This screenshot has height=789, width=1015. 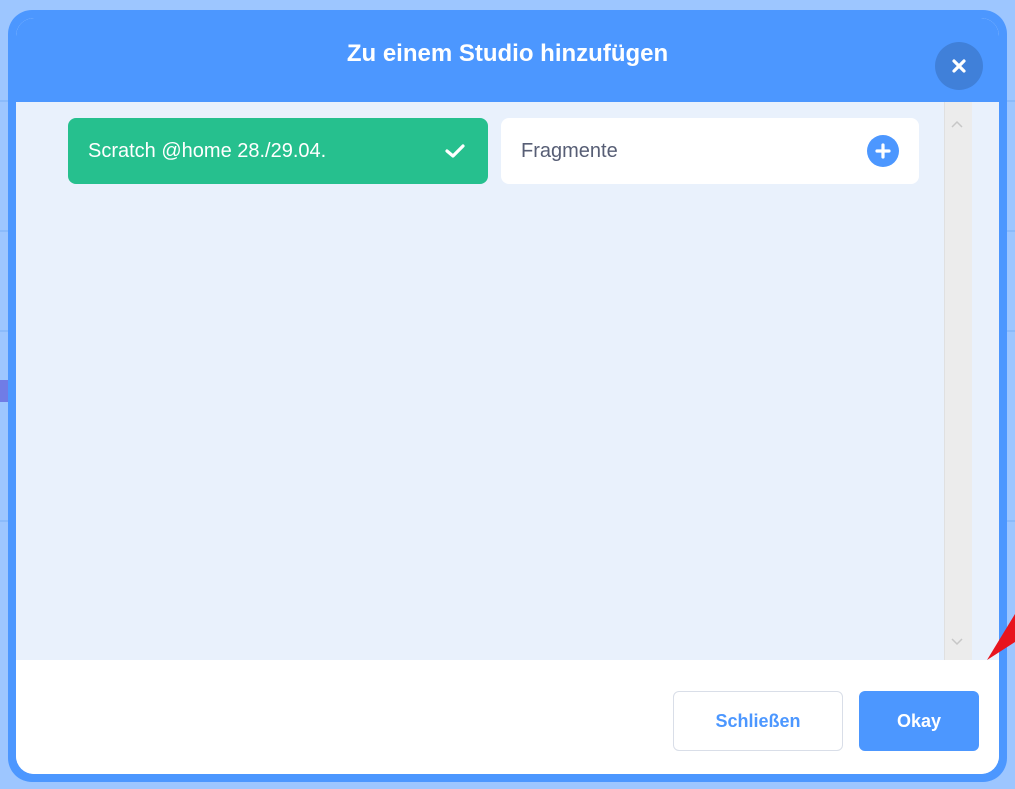 I want to click on scrollbar, so click(x=958, y=381).